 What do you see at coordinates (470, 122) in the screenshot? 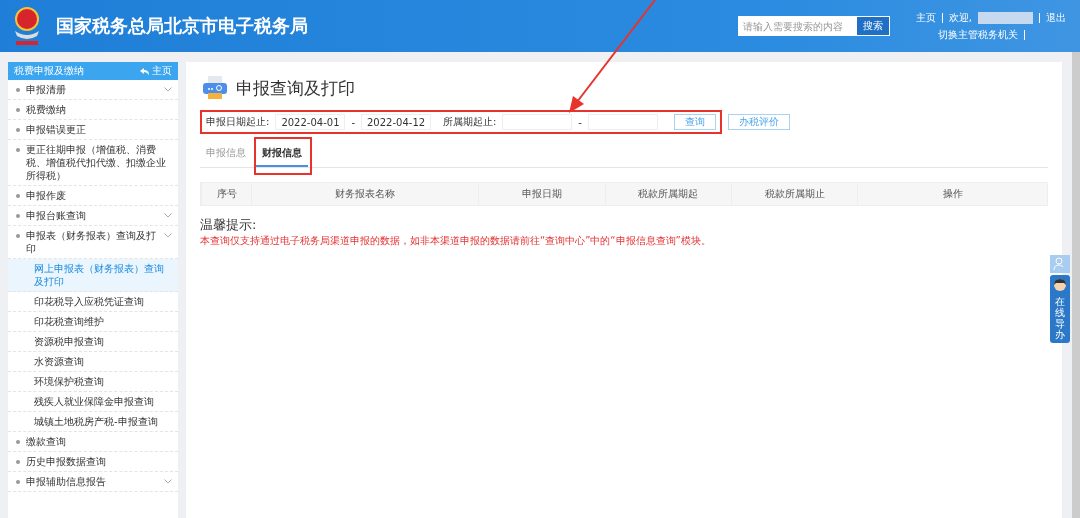
I see `period-range-label: 所属期起止:` at bounding box center [470, 122].